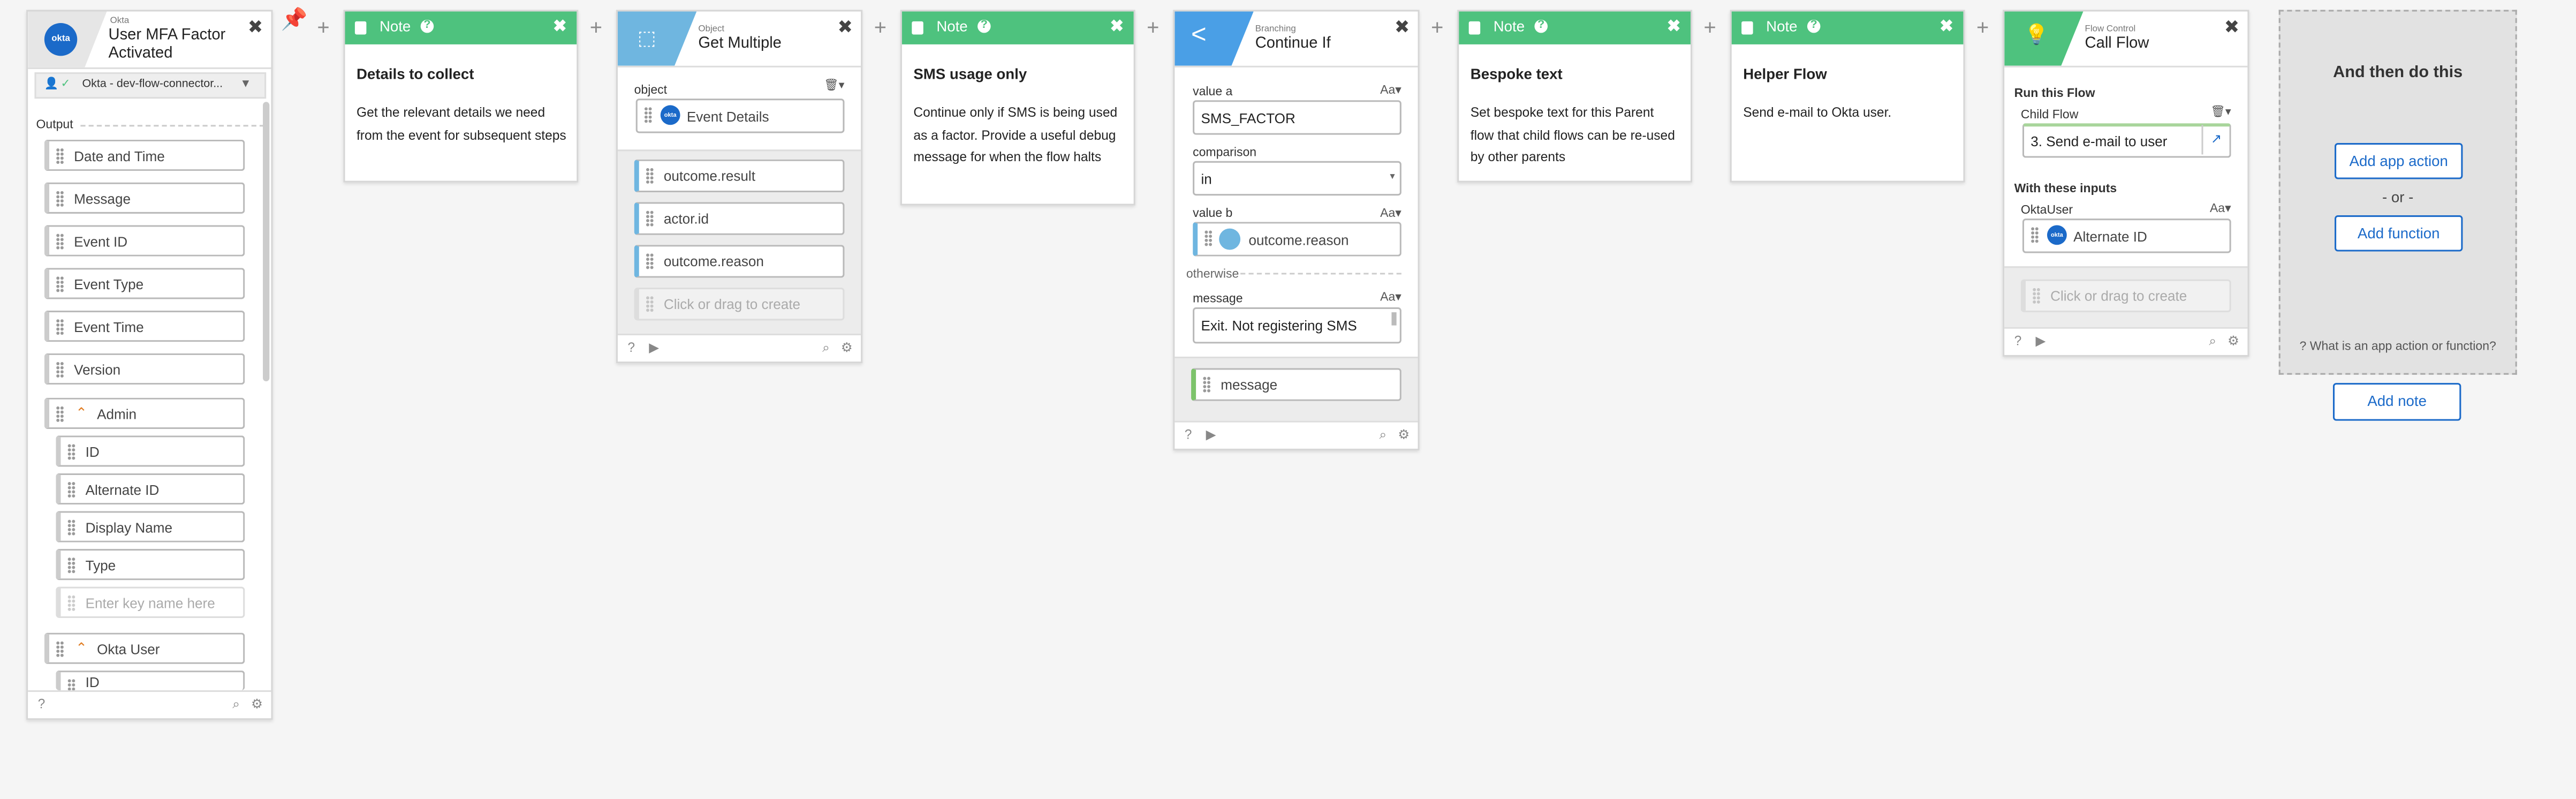  What do you see at coordinates (970, 73) in the screenshot?
I see `note-title: SMS usage only` at bounding box center [970, 73].